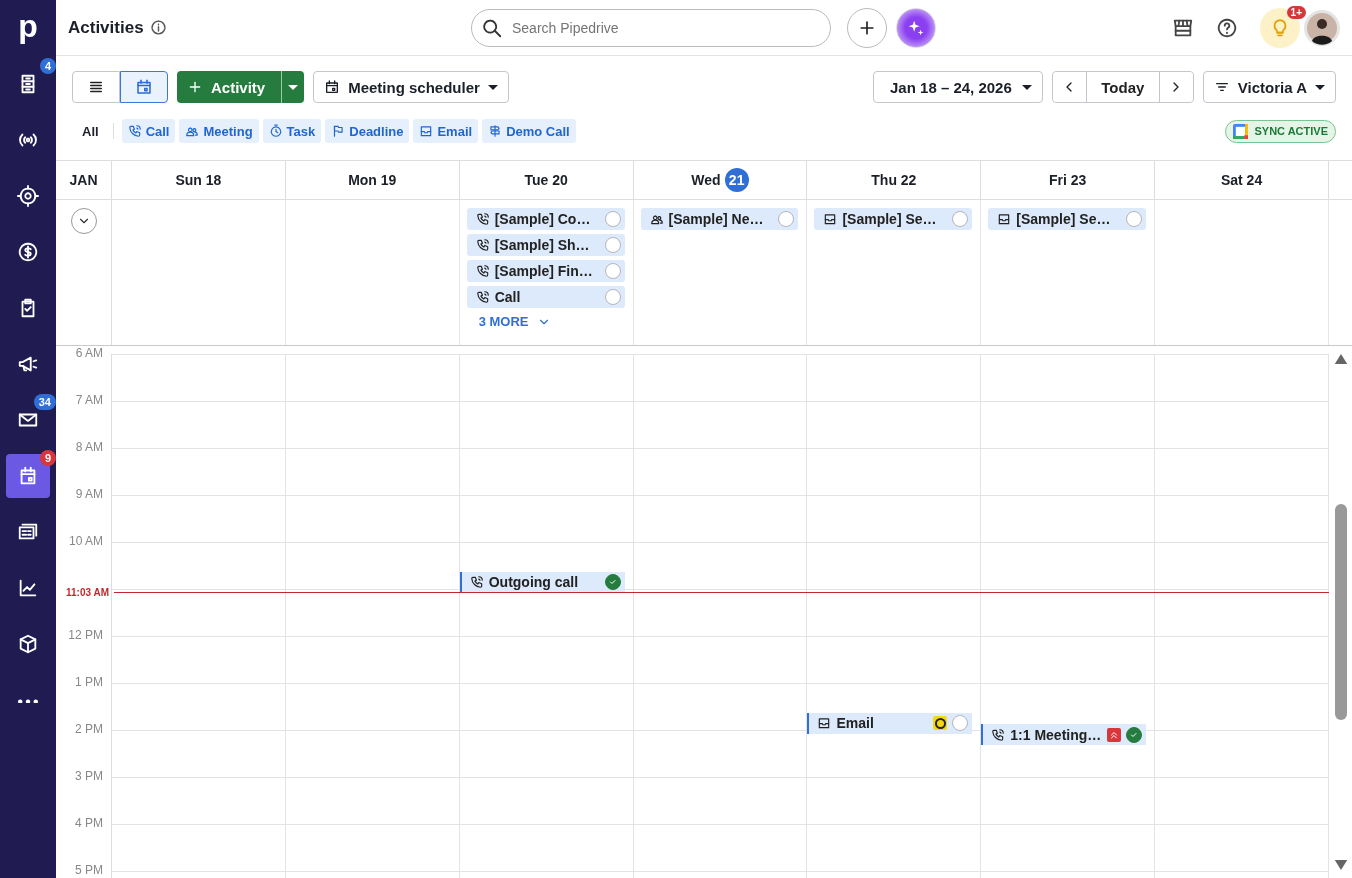  What do you see at coordinates (219, 131) in the screenshot?
I see `filter-chip: Meeting` at bounding box center [219, 131].